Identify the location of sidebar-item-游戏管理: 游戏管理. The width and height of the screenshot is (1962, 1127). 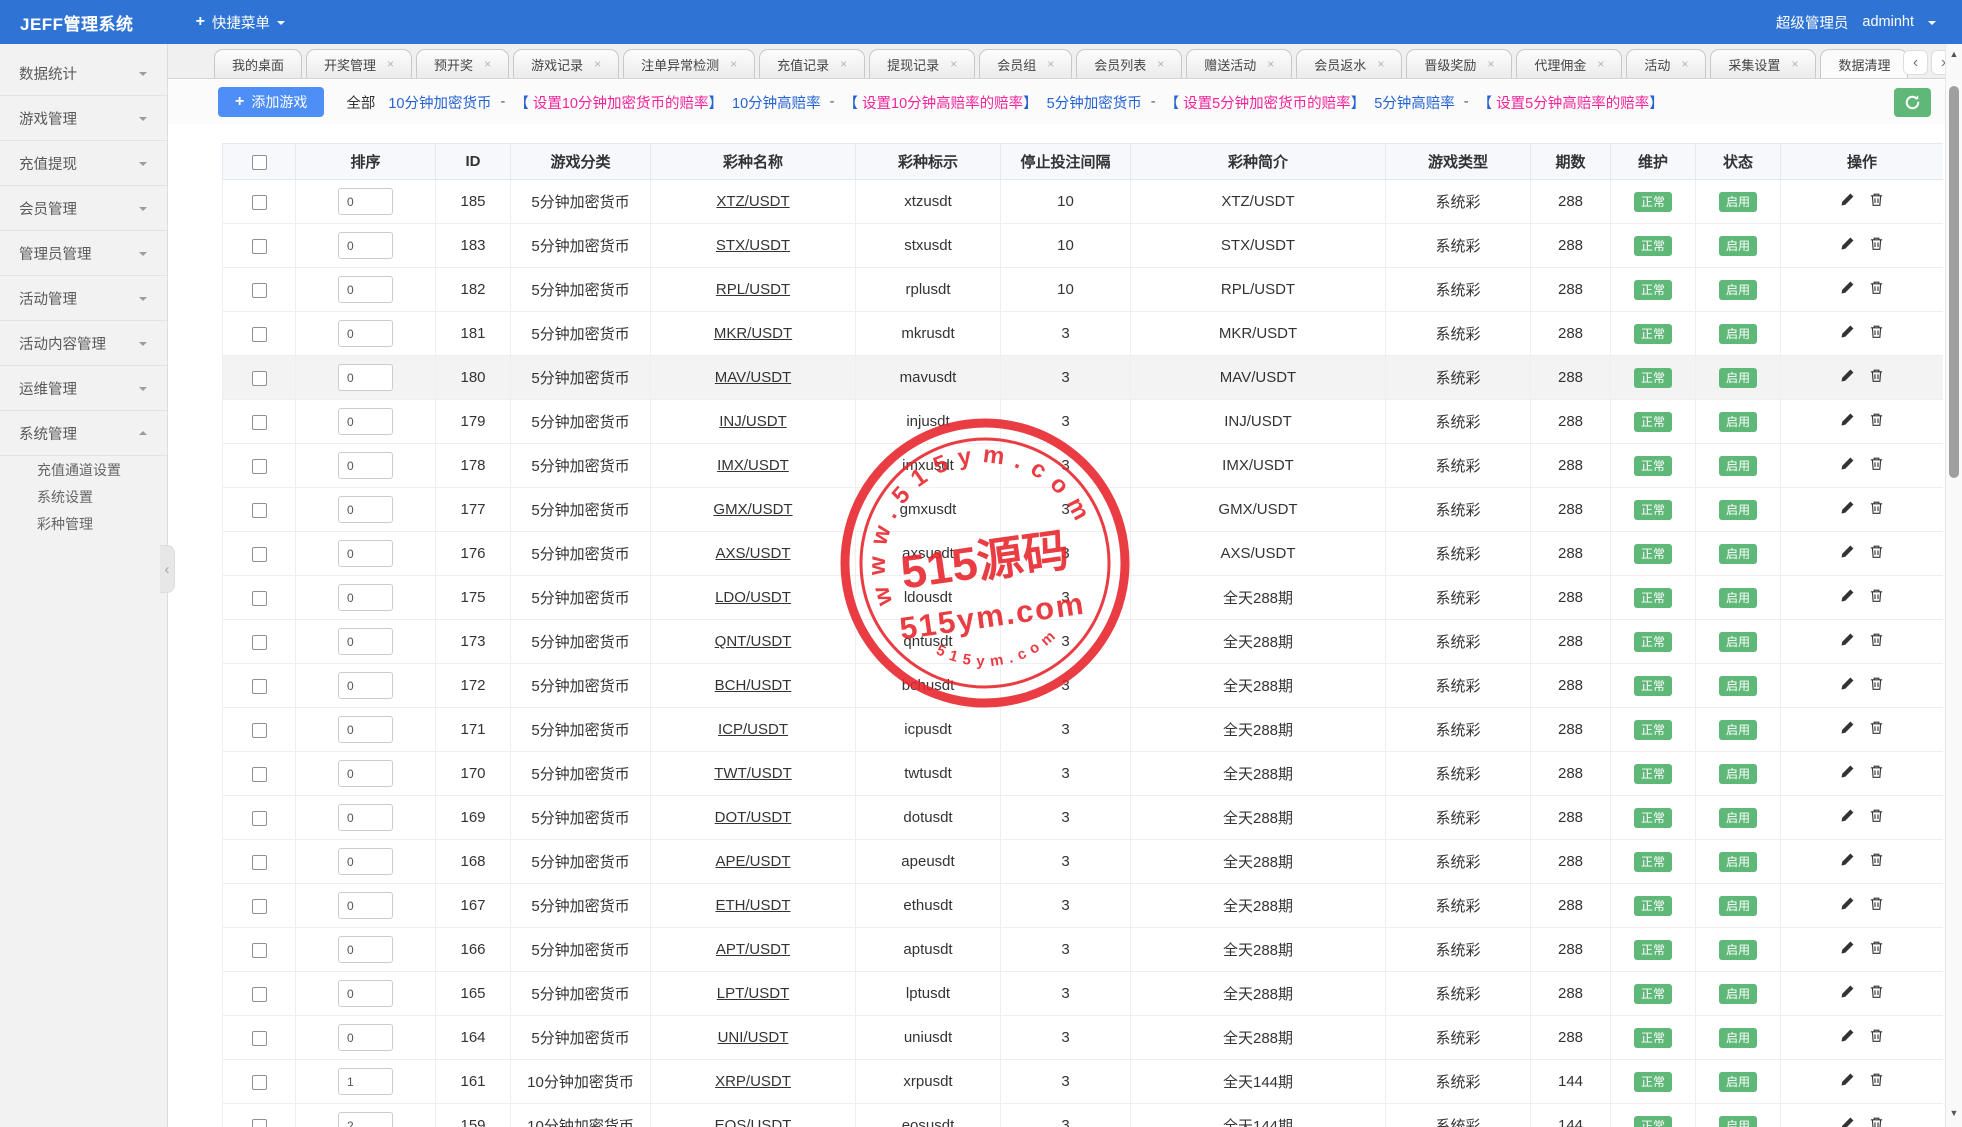
(83, 118).